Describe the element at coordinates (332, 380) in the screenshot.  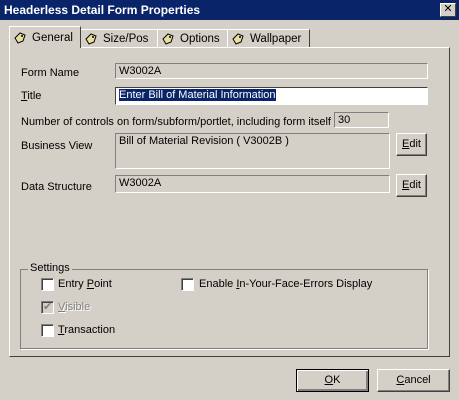
I see `ok-button: OK` at that location.